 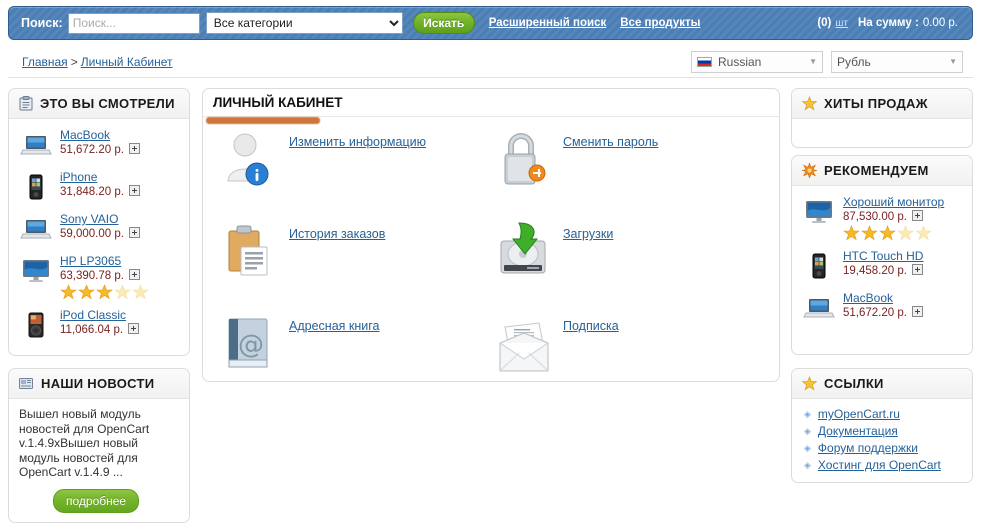 I want to click on bestsellers-panel: ХИТЫ ПРОДАЖ, so click(x=882, y=118).